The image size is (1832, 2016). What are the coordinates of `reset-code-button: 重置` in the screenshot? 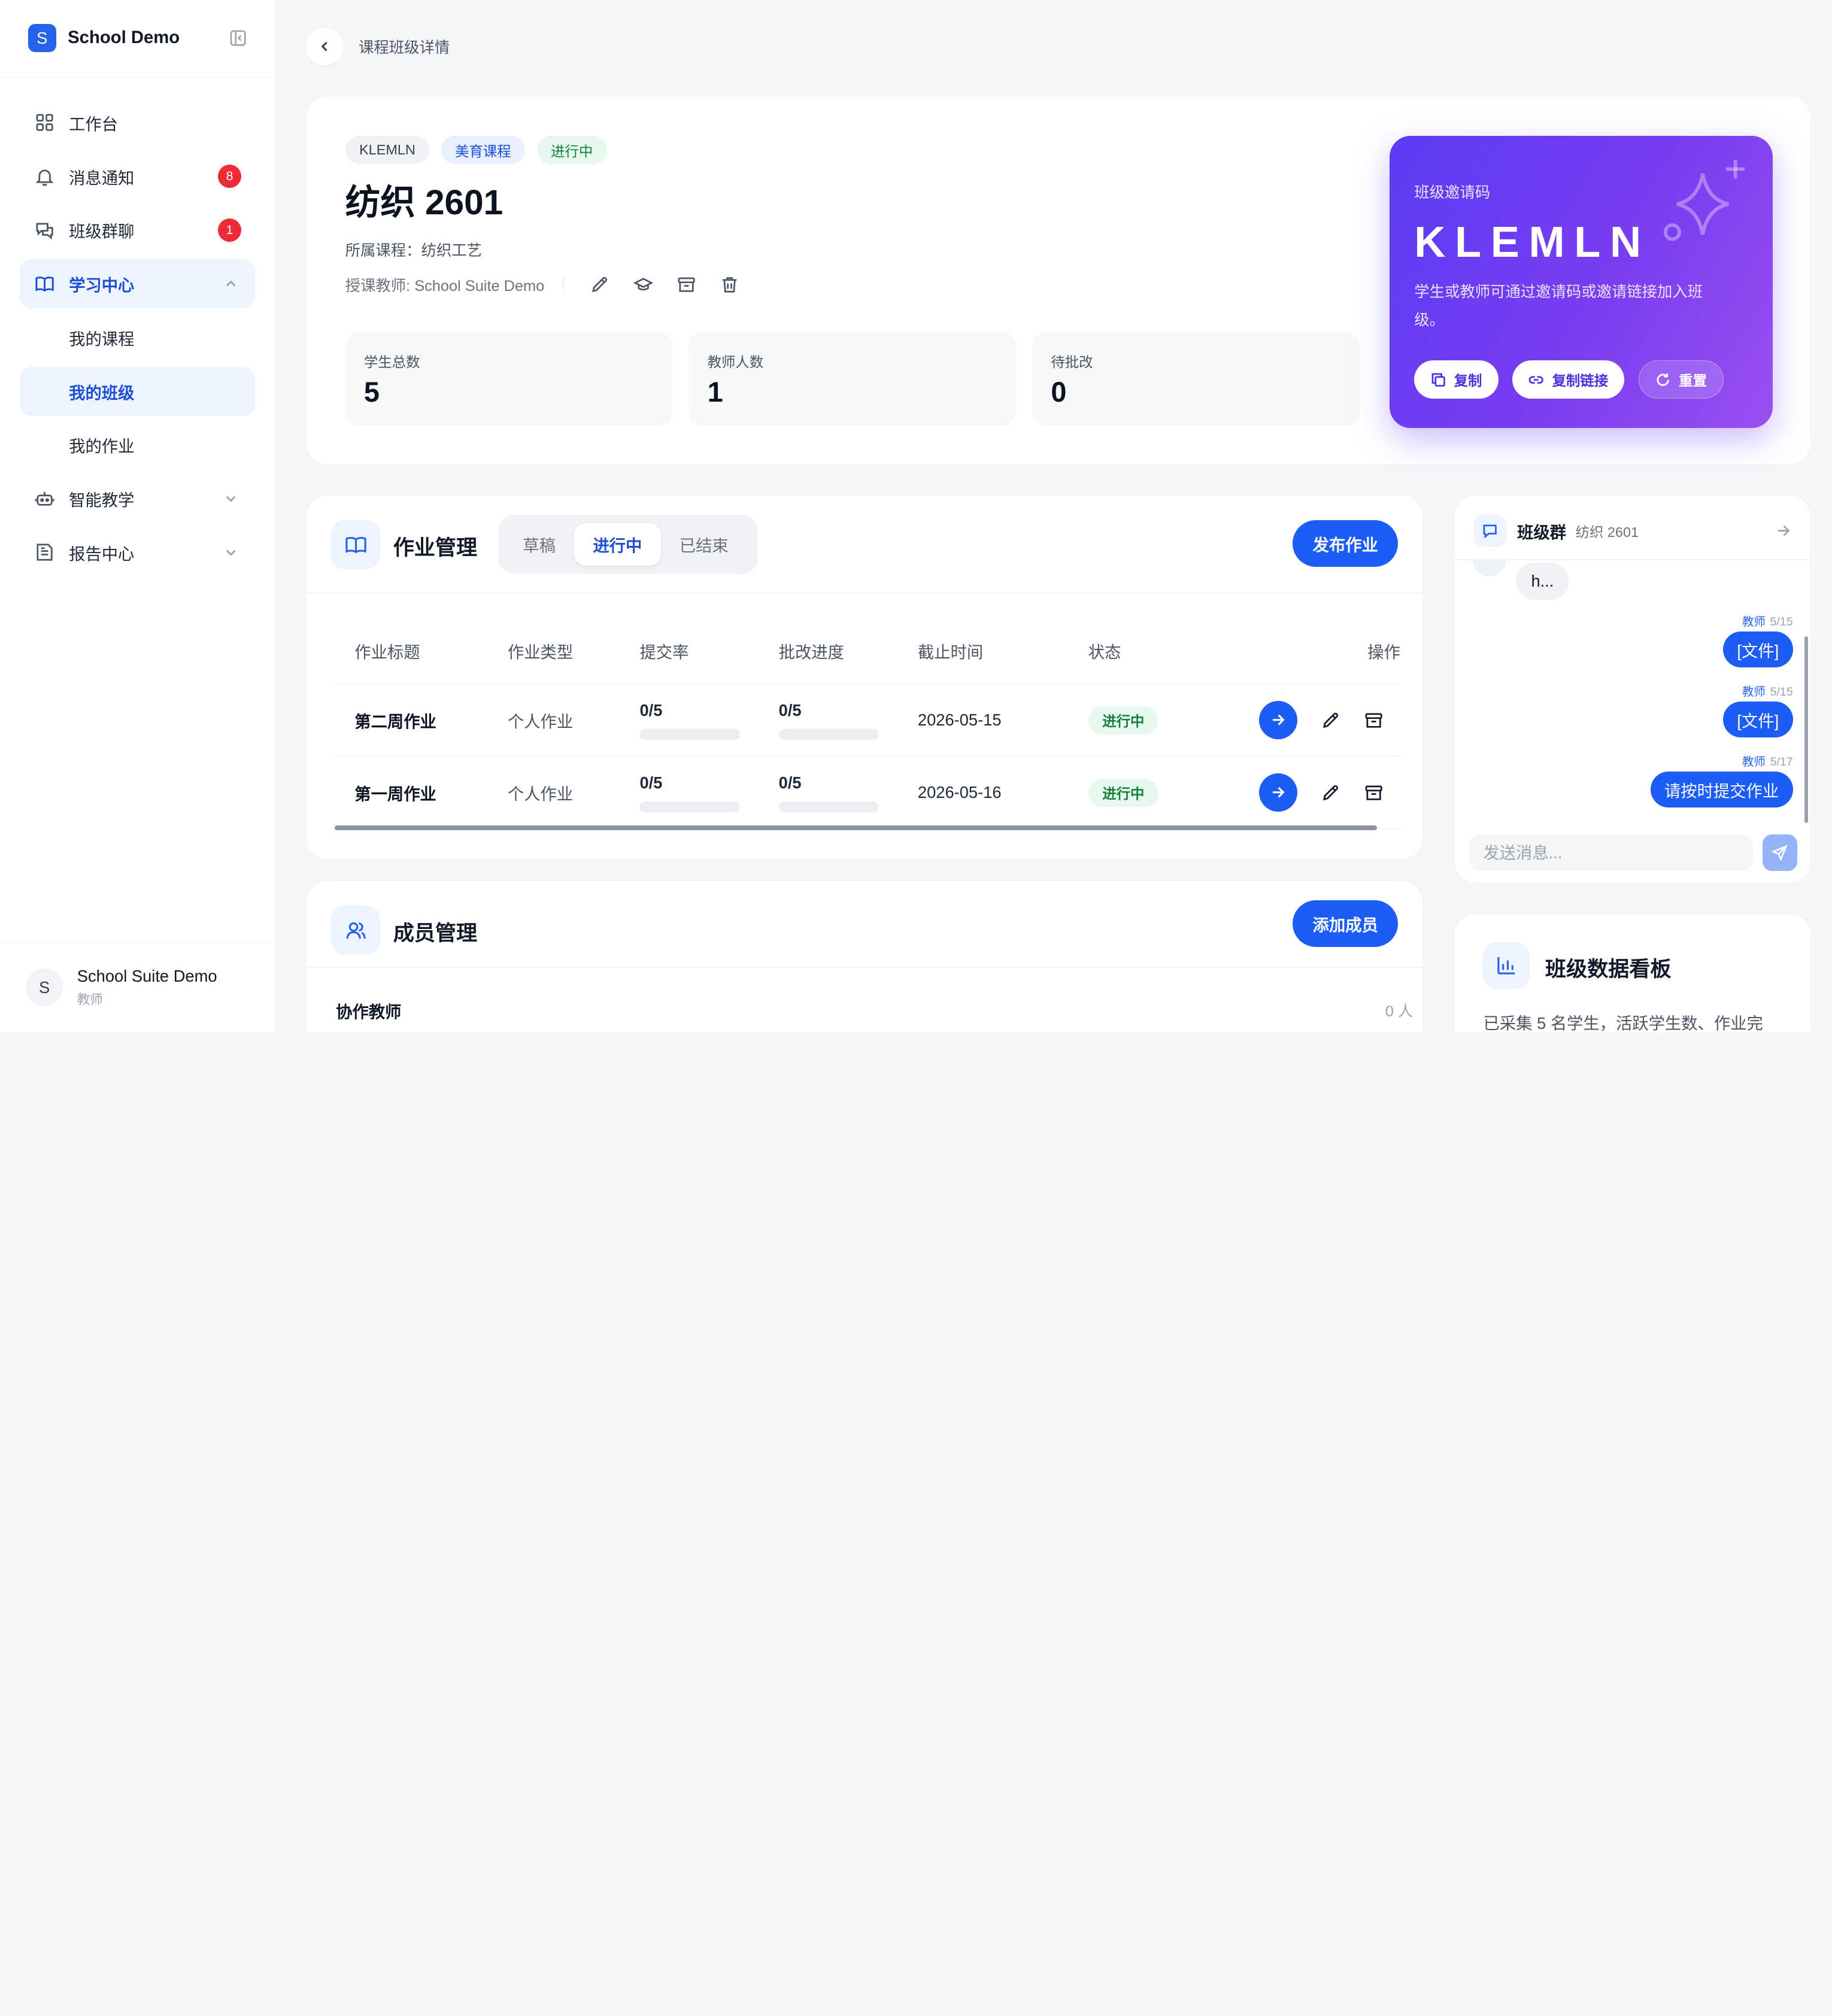 It's located at (1681, 379).